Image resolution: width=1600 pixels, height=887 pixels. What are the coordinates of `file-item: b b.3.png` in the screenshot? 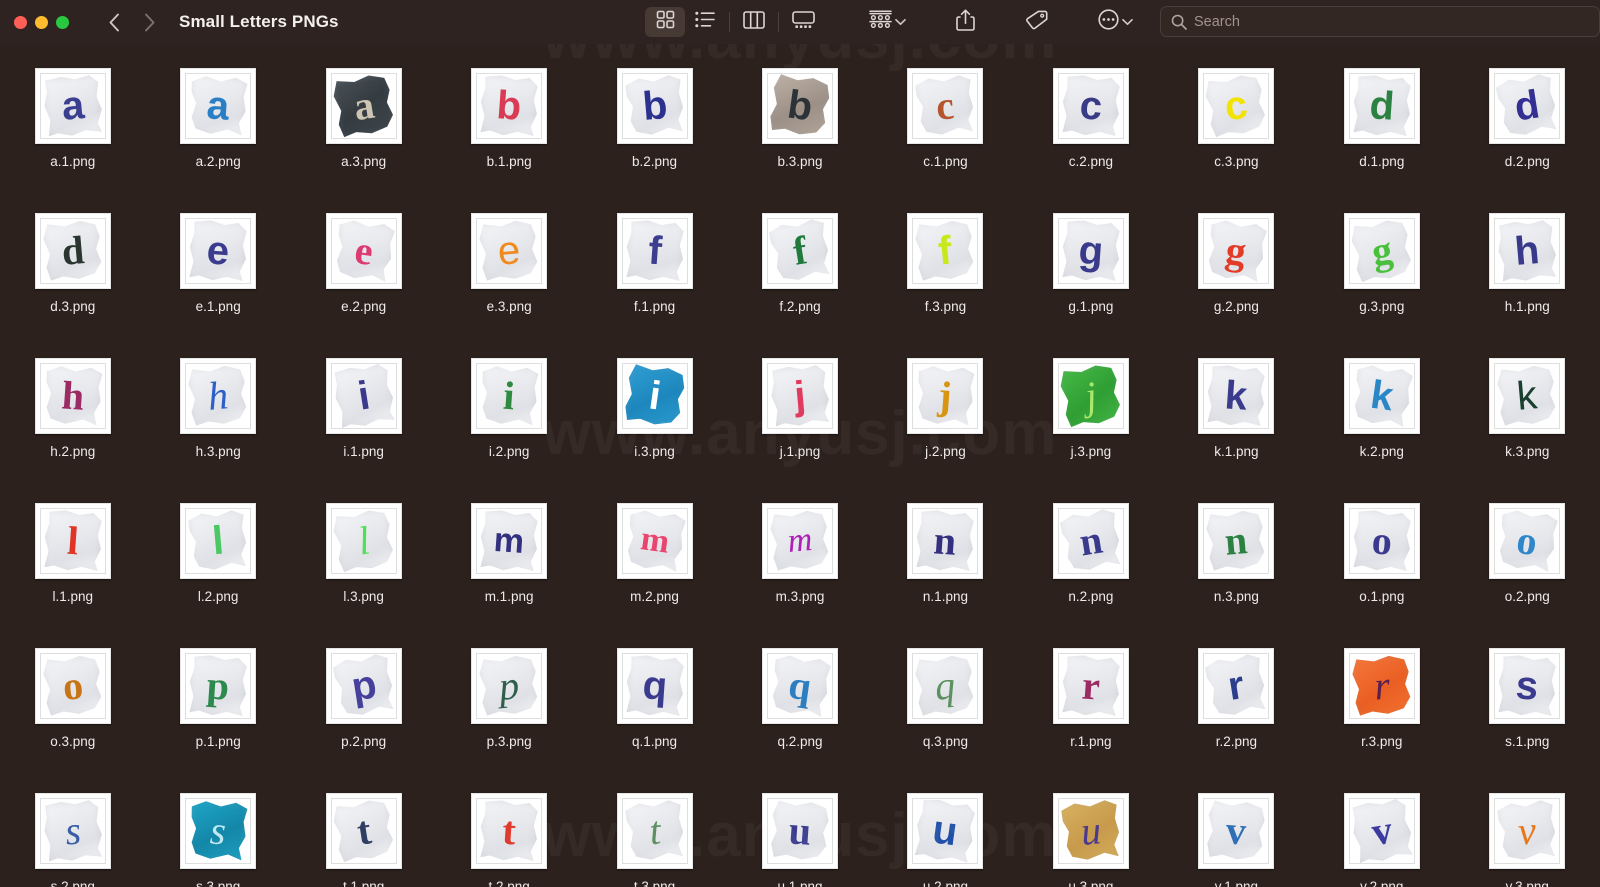 It's located at (799, 134).